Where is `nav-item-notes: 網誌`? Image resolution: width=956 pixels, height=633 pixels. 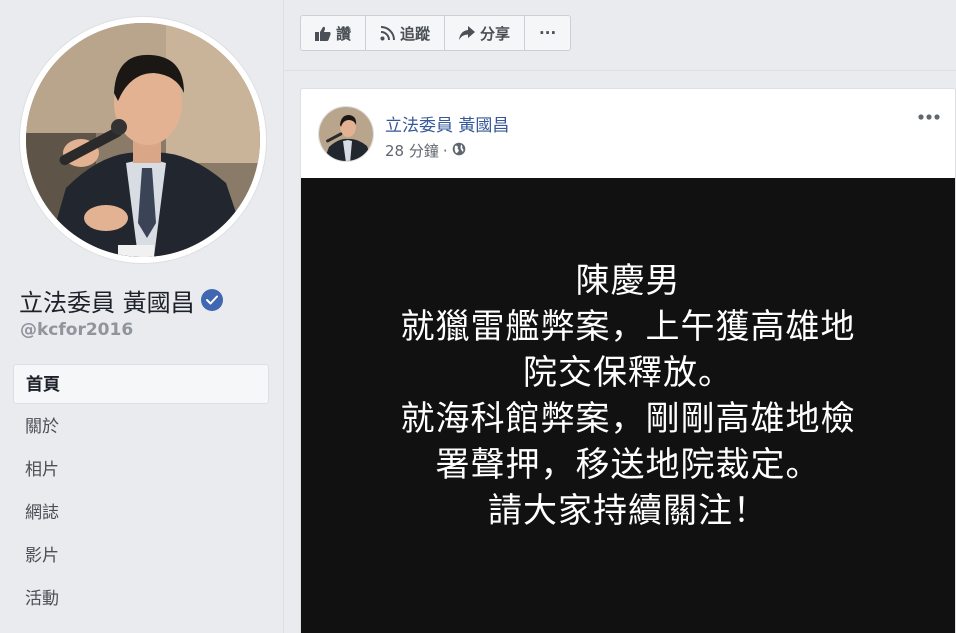
nav-item-notes: 網誌 is located at coordinates (141, 513).